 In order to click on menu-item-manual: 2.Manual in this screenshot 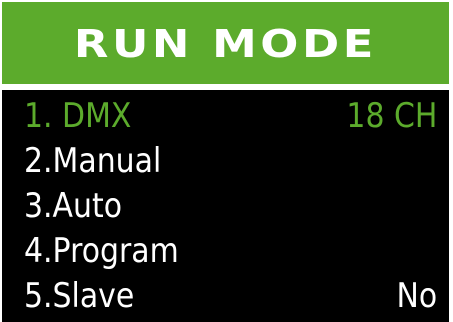, I will do `click(225, 161)`.